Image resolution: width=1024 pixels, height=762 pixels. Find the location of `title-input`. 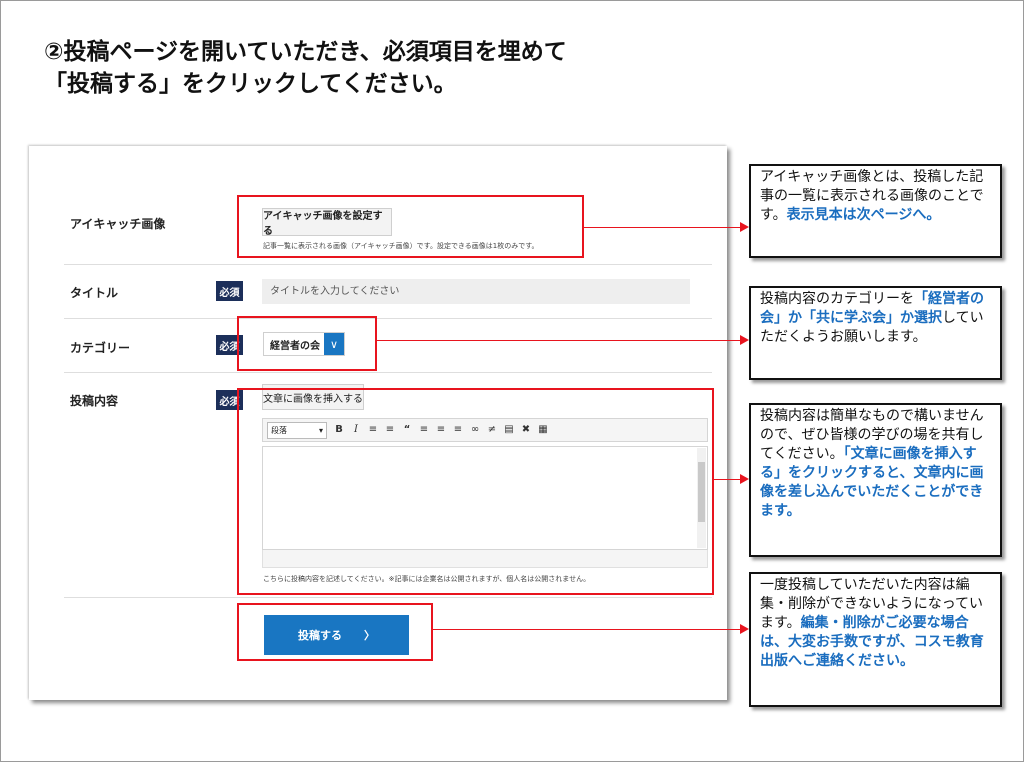

title-input is located at coordinates (476, 291).